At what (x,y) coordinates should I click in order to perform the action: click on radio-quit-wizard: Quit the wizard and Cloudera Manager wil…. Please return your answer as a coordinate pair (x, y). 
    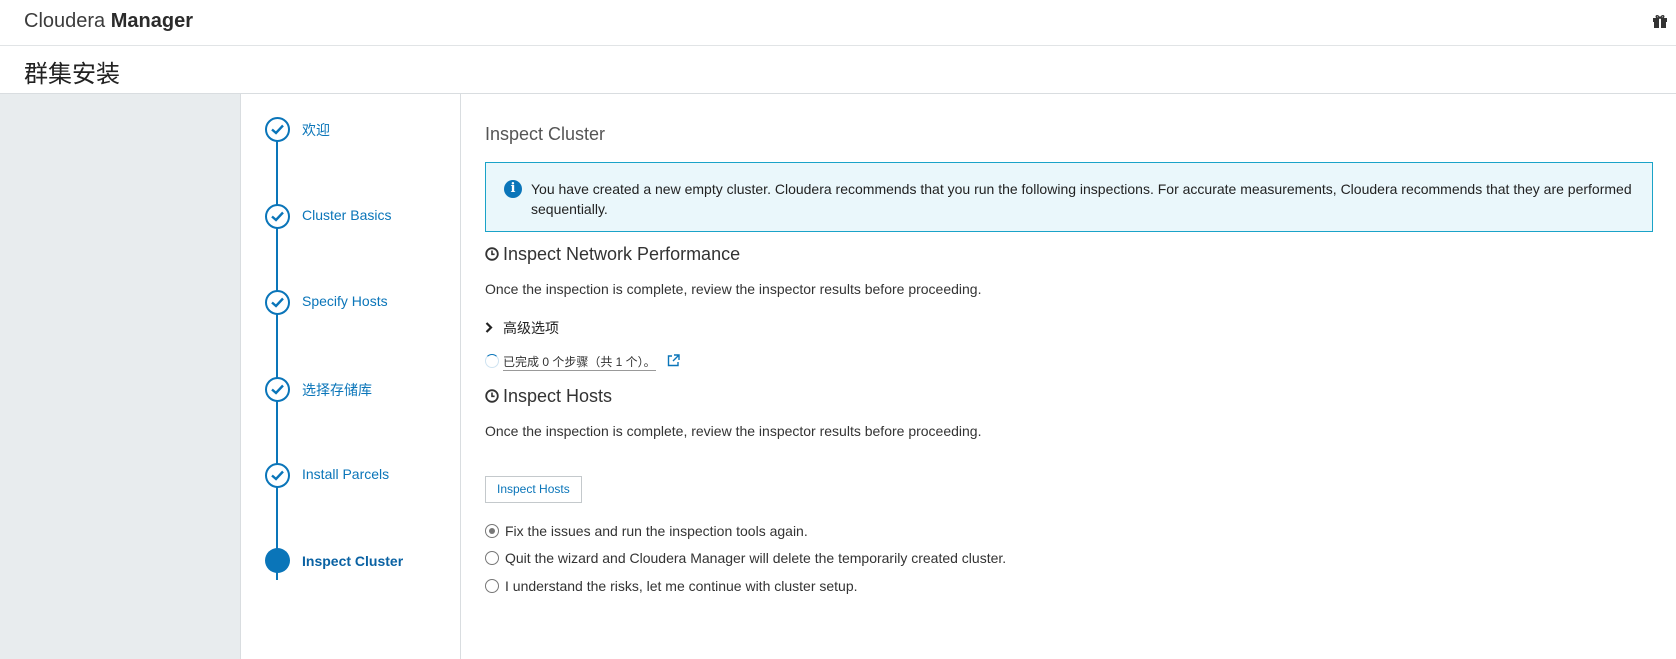
    Looking at the image, I should click on (745, 558).